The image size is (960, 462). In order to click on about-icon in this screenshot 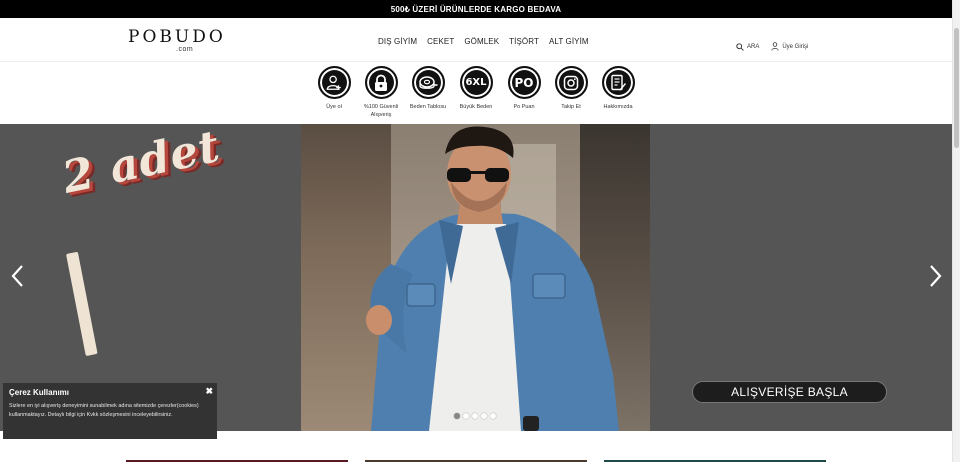, I will do `click(618, 82)`.